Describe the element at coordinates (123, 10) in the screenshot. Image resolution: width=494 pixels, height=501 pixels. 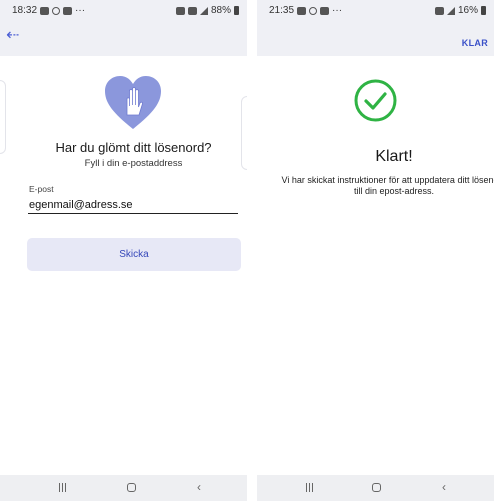
I see `status-bar: 18:32 ··· 88%` at that location.